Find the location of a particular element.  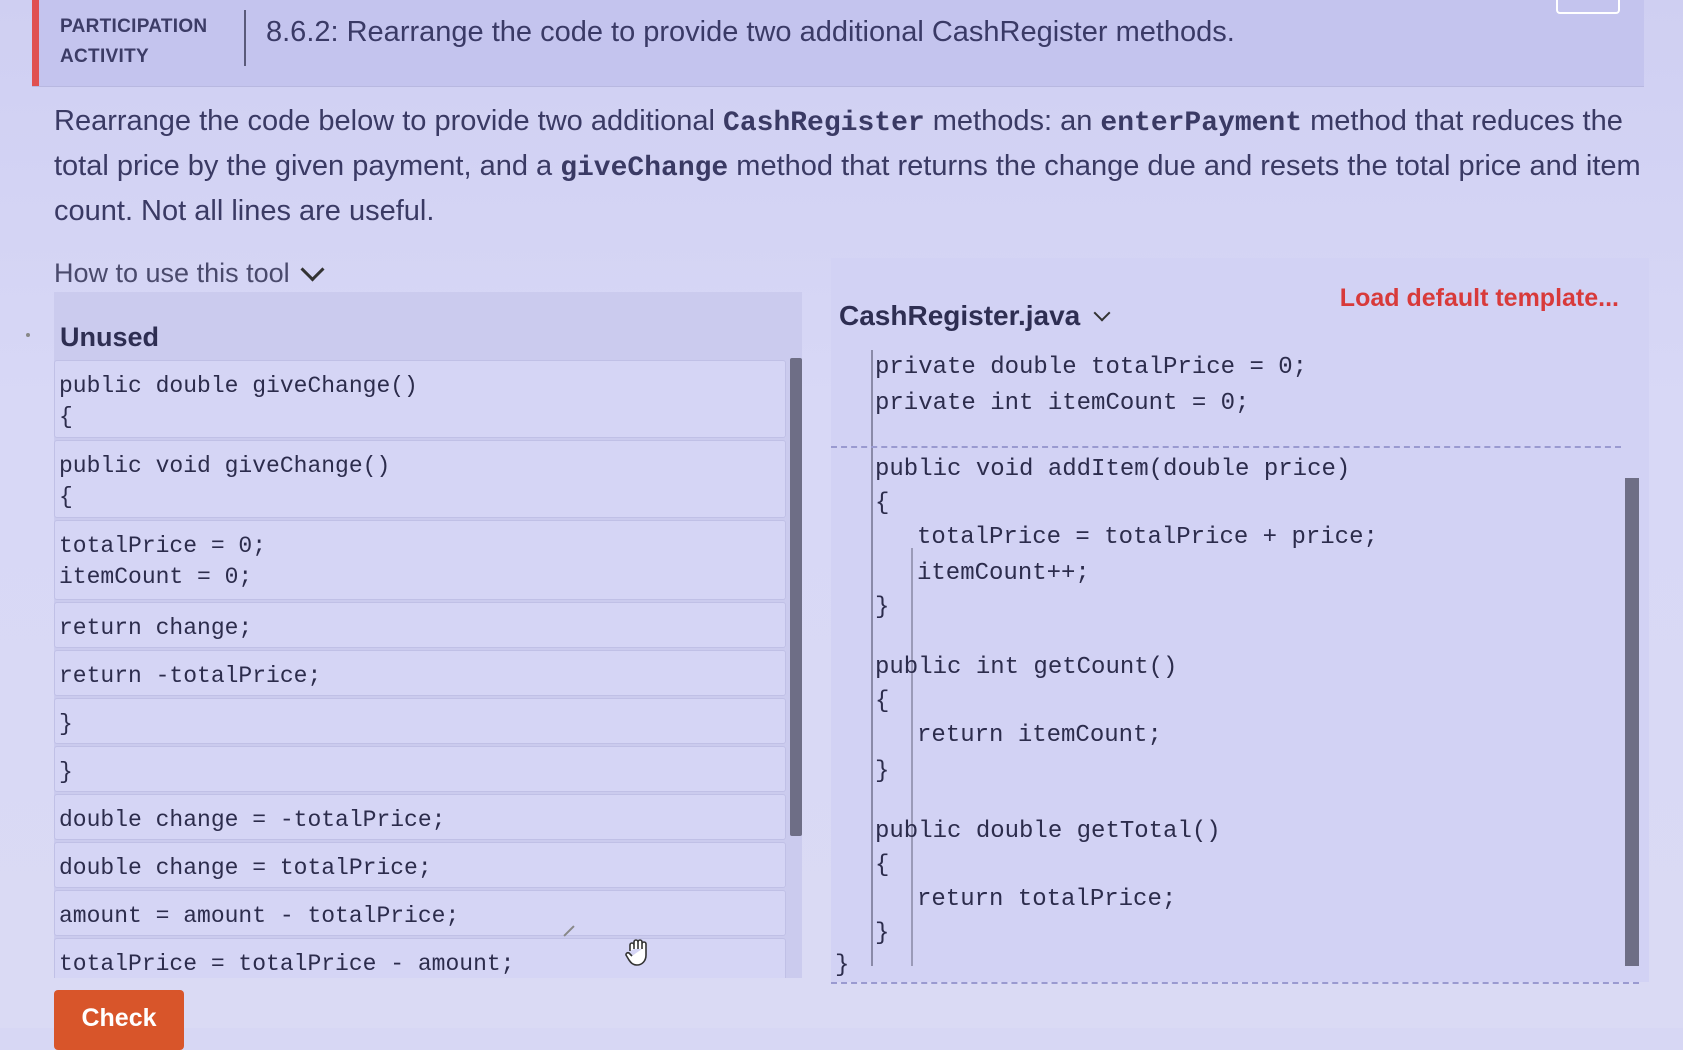

code-block: amount = amount - totalPrice; is located at coordinates (420, 913).